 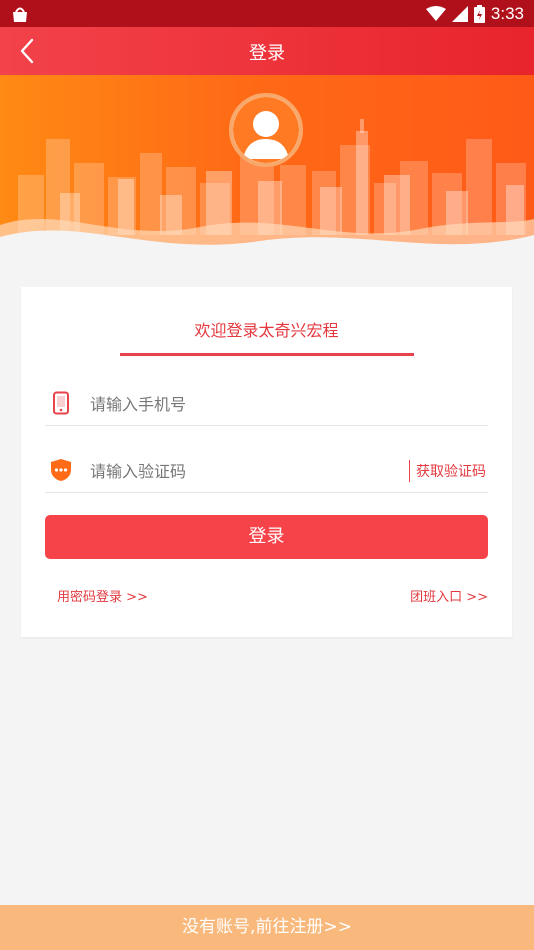 What do you see at coordinates (507, 13) in the screenshot?
I see `clock-time: 3:33` at bounding box center [507, 13].